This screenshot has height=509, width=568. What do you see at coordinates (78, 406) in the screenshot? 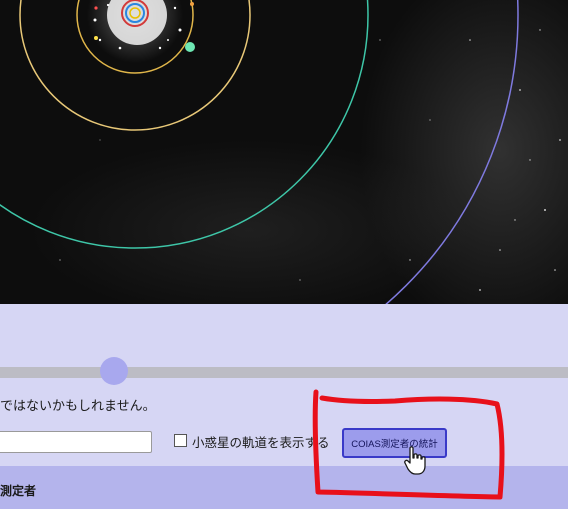
I see `notice-text: ではないかもしれません。` at bounding box center [78, 406].